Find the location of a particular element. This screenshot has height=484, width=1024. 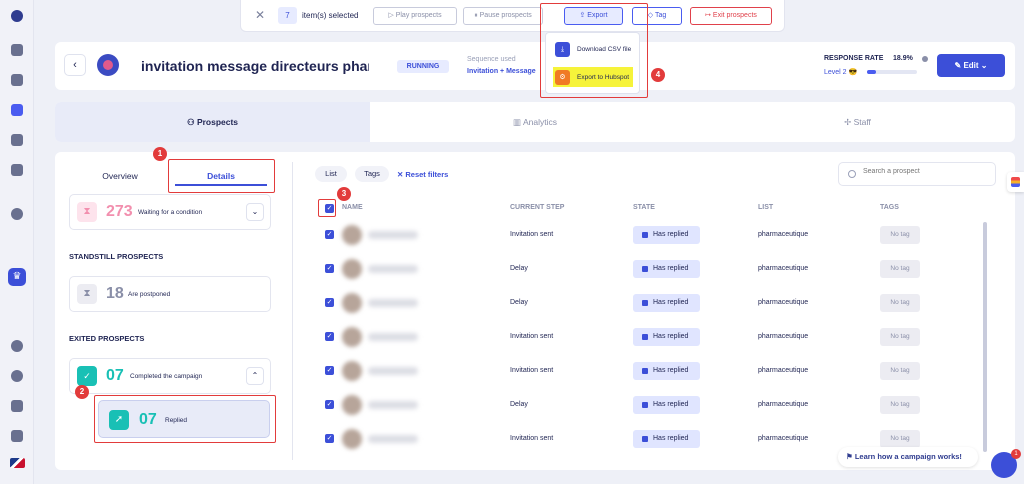

exited-title: EXITED PROSPECTS is located at coordinates (107, 338).